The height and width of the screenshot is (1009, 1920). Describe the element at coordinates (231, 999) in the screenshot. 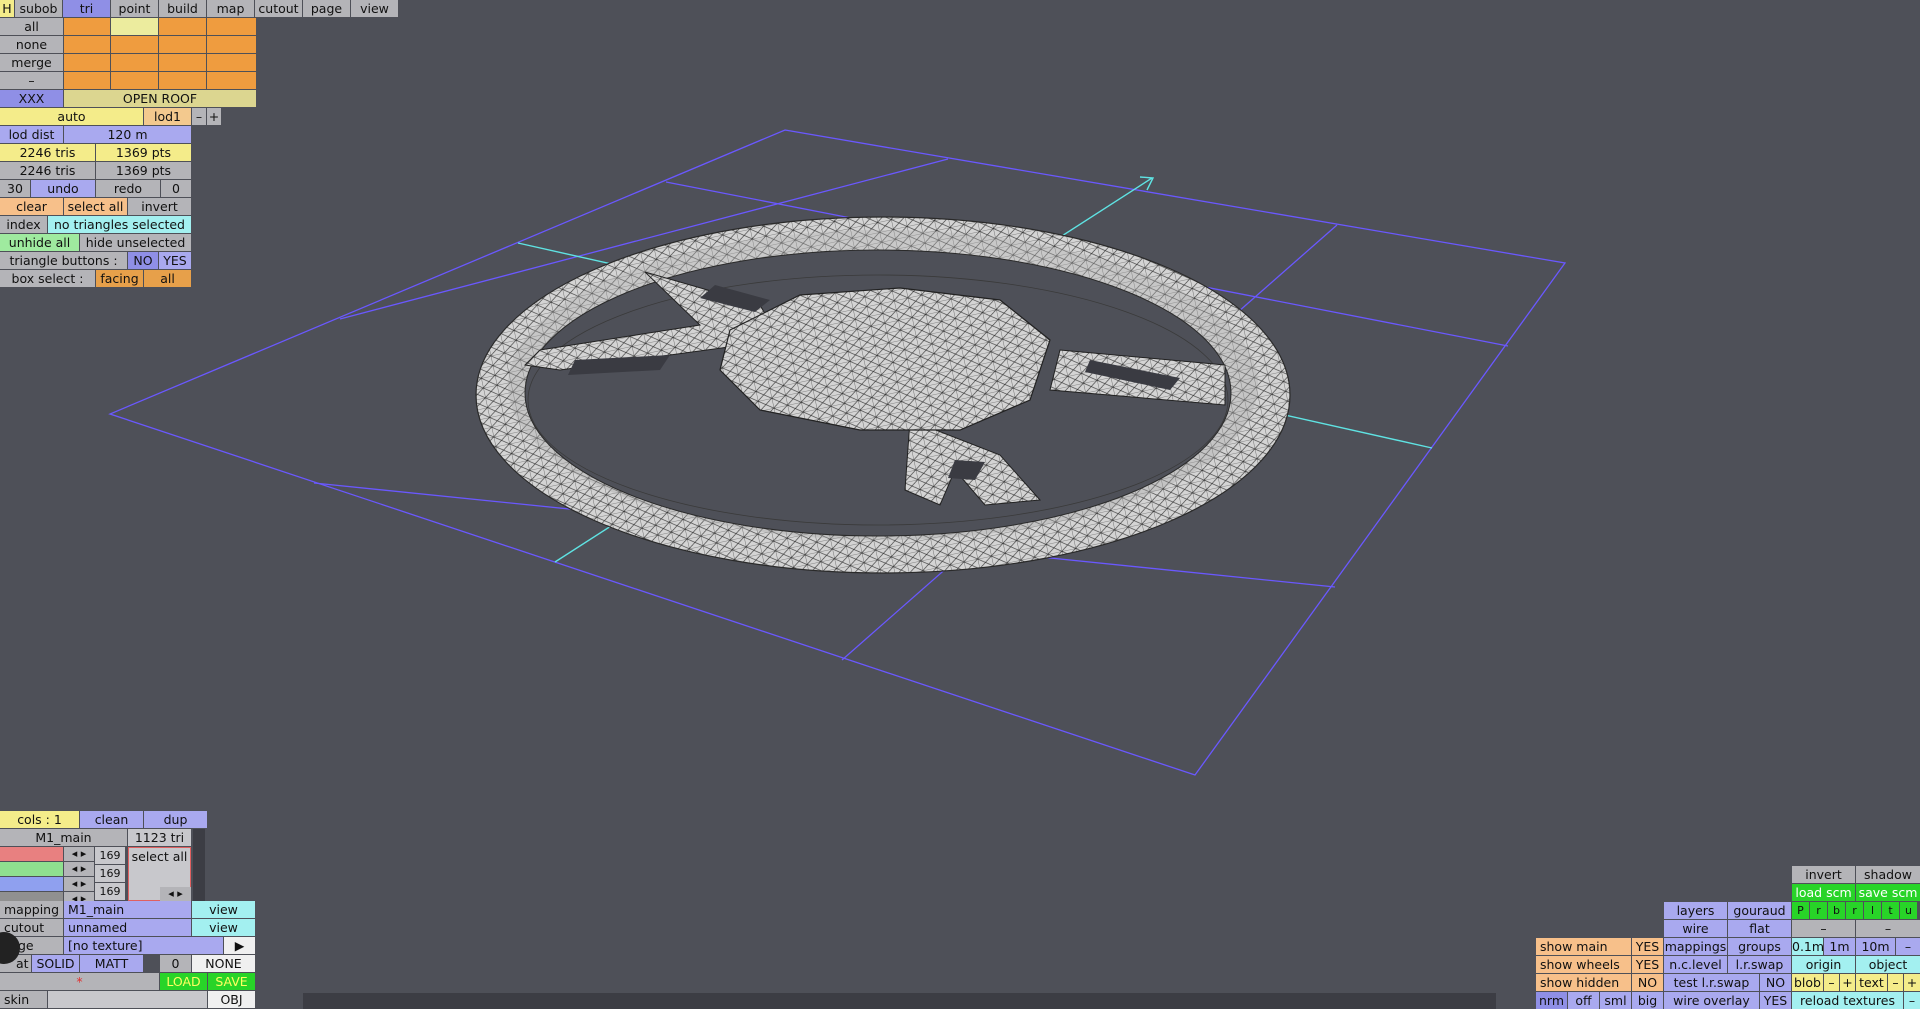

I see `obj-button: OBJ` at that location.